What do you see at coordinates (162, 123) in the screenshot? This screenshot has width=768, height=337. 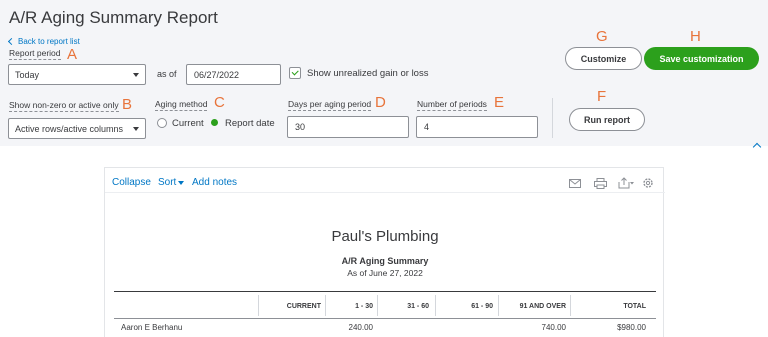 I see `aging-current-radio` at bounding box center [162, 123].